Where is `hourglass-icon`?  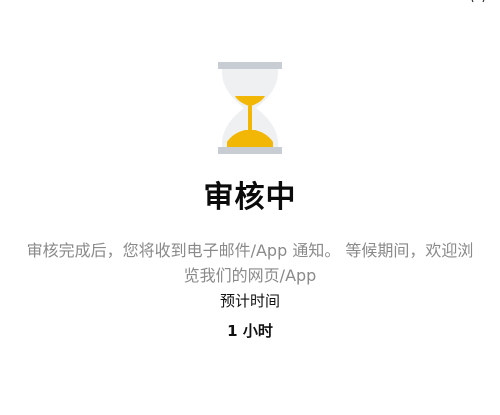 hourglass-icon is located at coordinates (250, 108).